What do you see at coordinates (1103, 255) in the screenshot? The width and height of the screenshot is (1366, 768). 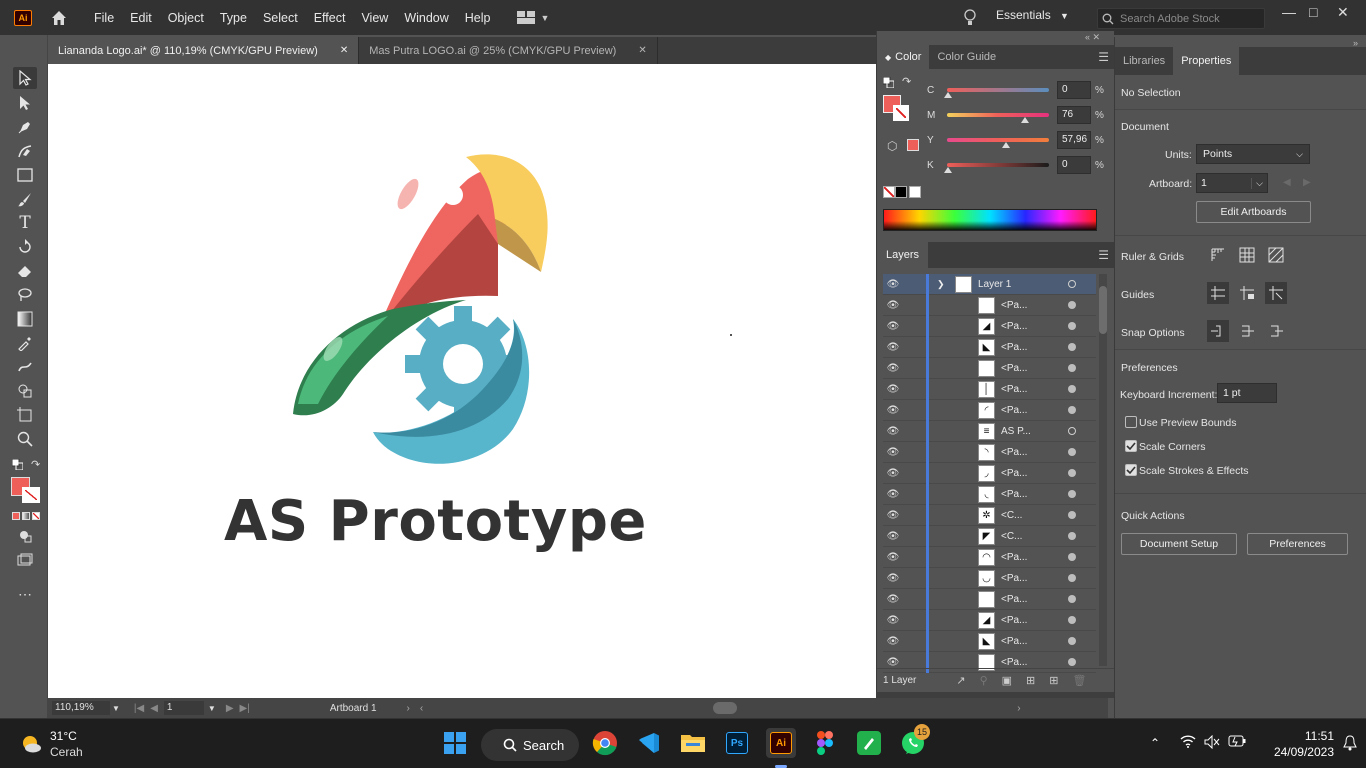 I see `panel-menu-icon: ☰` at bounding box center [1103, 255].